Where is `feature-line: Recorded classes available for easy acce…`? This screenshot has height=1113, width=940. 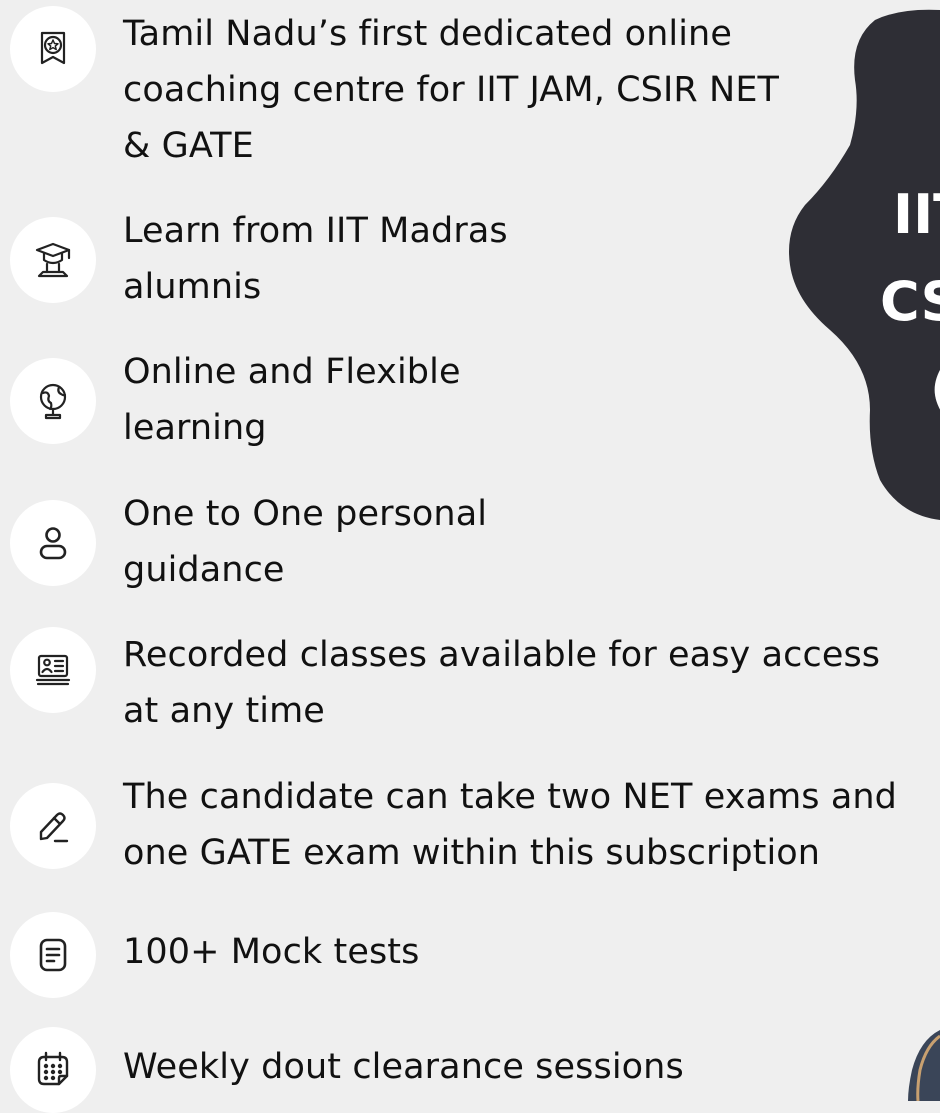 feature-line: Recorded classes available for easy acce… is located at coordinates (502, 655).